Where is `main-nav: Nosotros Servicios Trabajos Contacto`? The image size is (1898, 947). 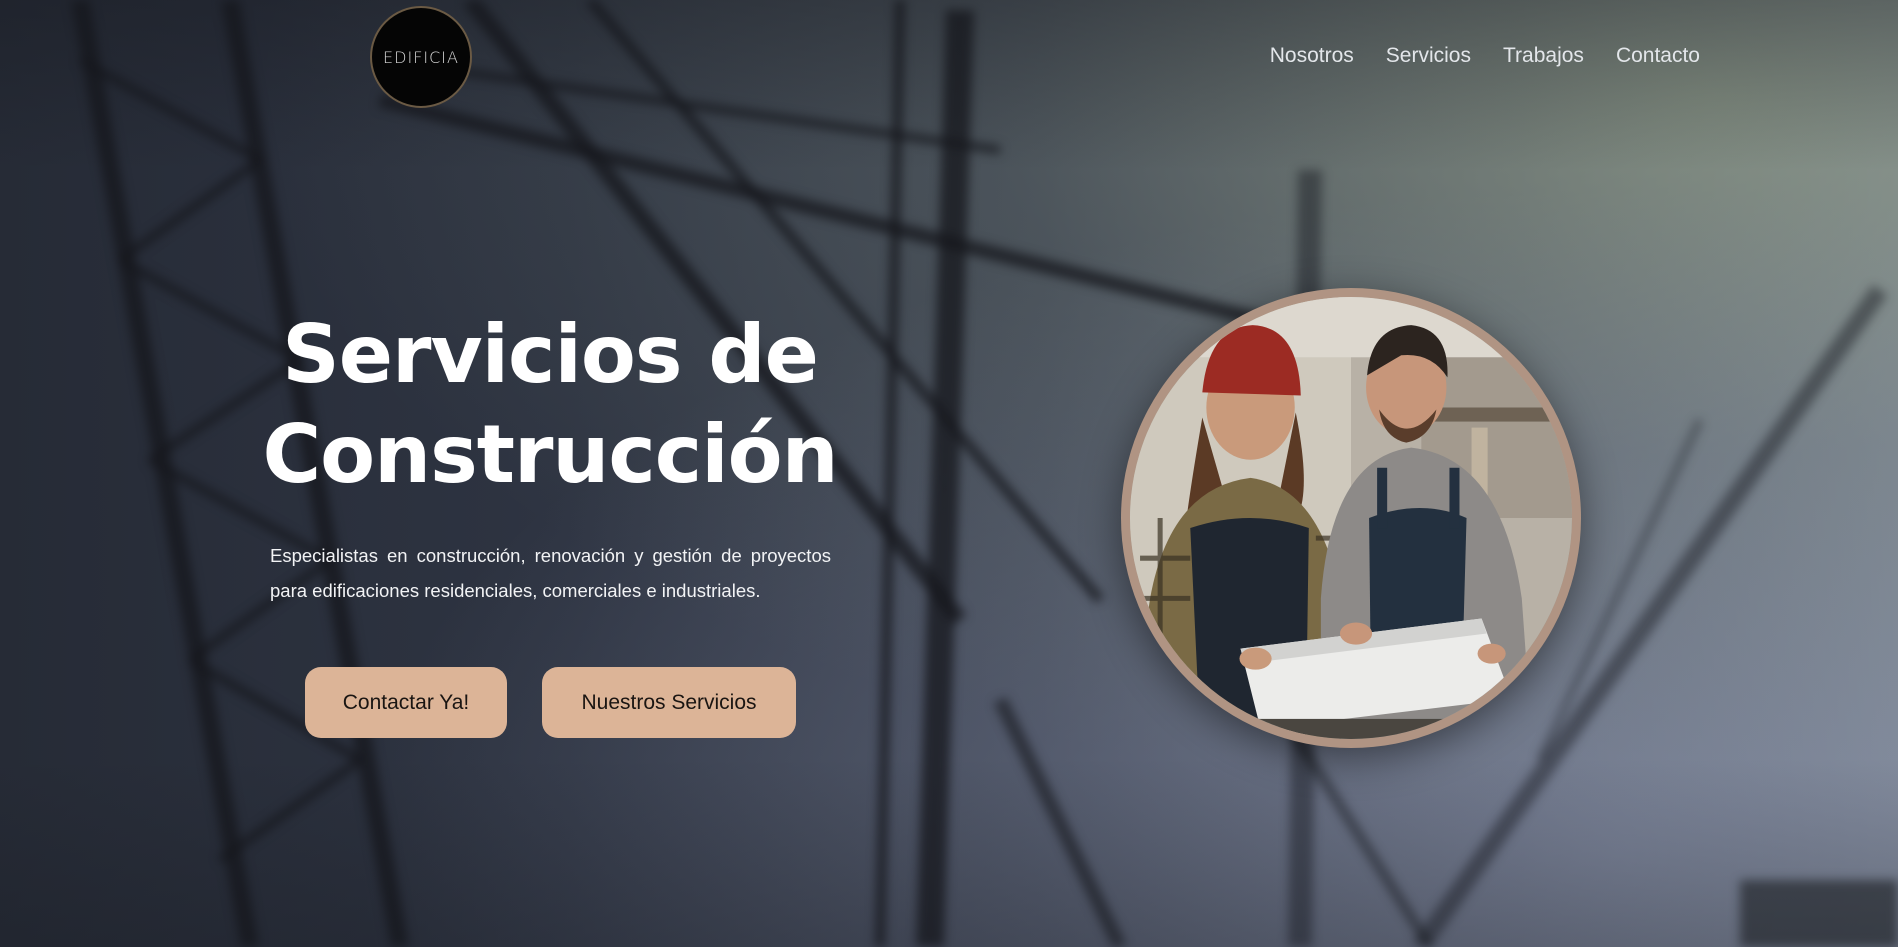 main-nav: Nosotros Servicios Trabajos Contacto is located at coordinates (1485, 56).